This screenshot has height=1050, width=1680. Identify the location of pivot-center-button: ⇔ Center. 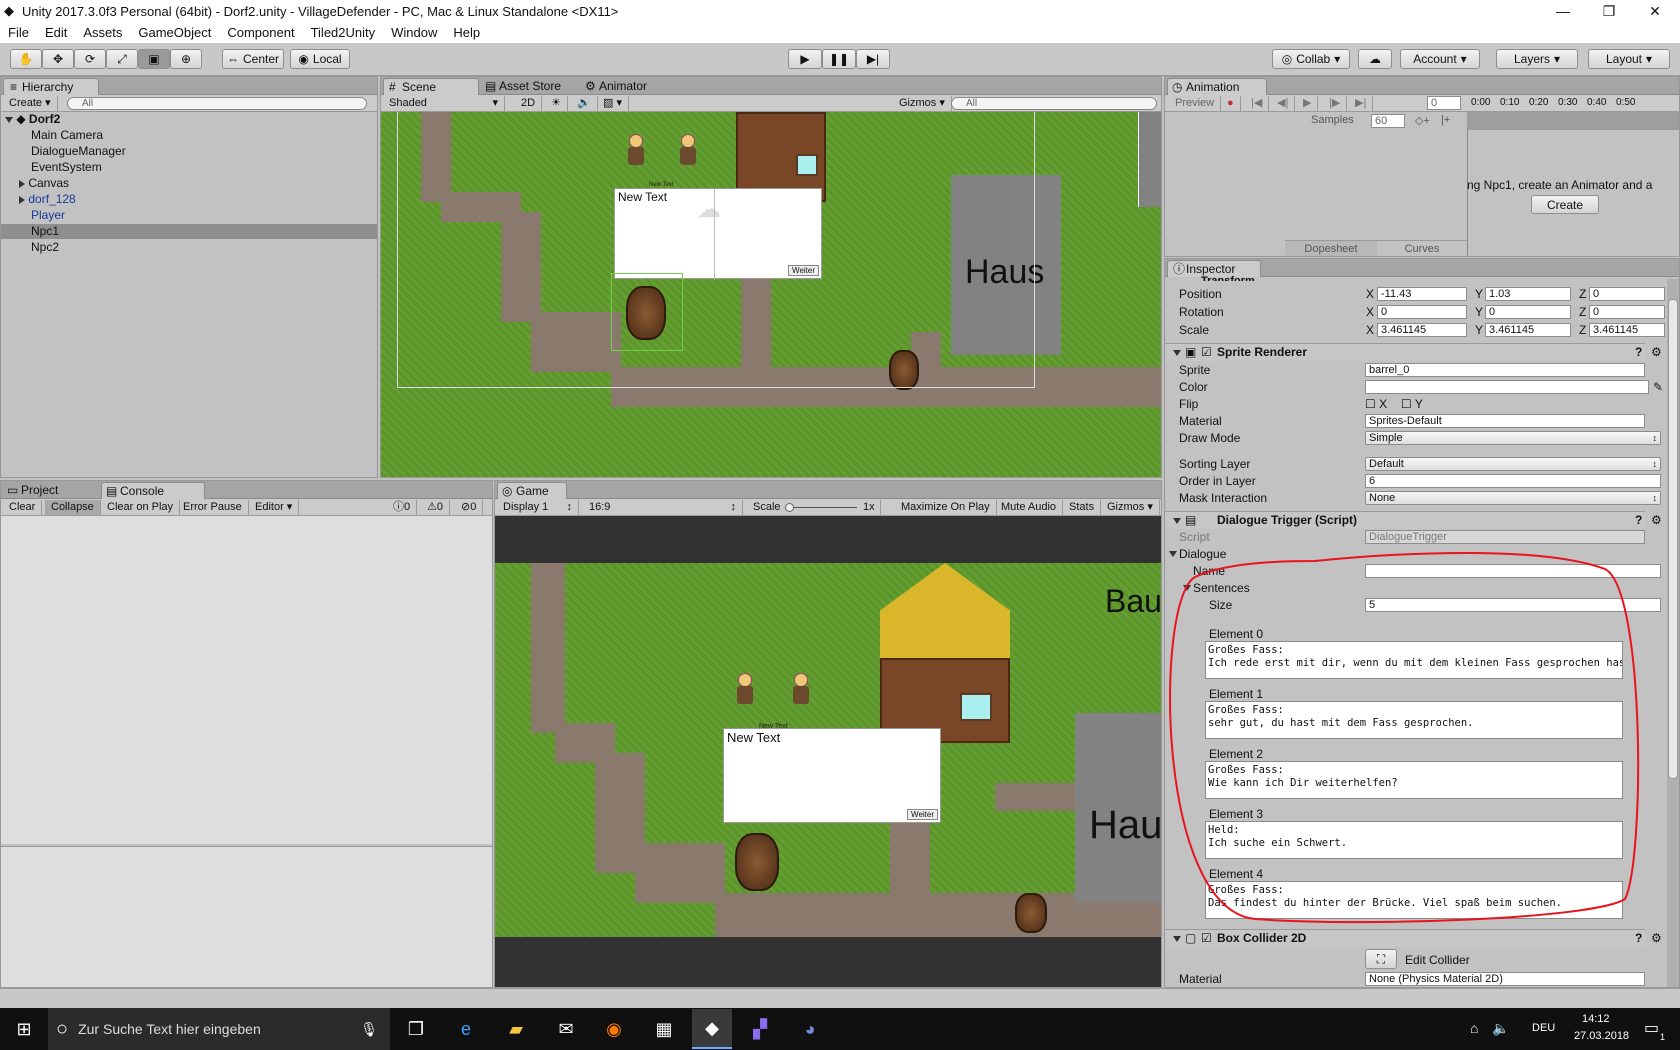
(253, 59).